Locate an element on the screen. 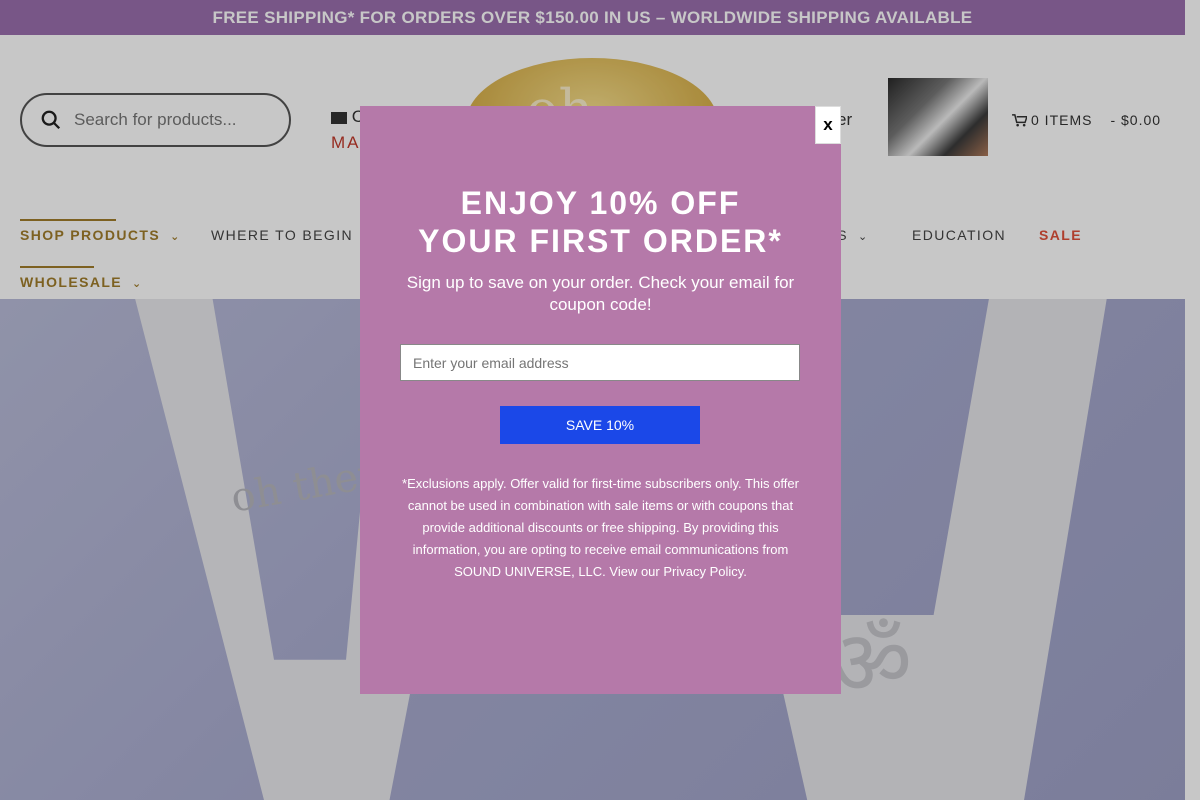 The image size is (1200, 800). popup-title: ENJOY 10% OFF YOUR FIRST ORDER* is located at coordinates (600, 222).